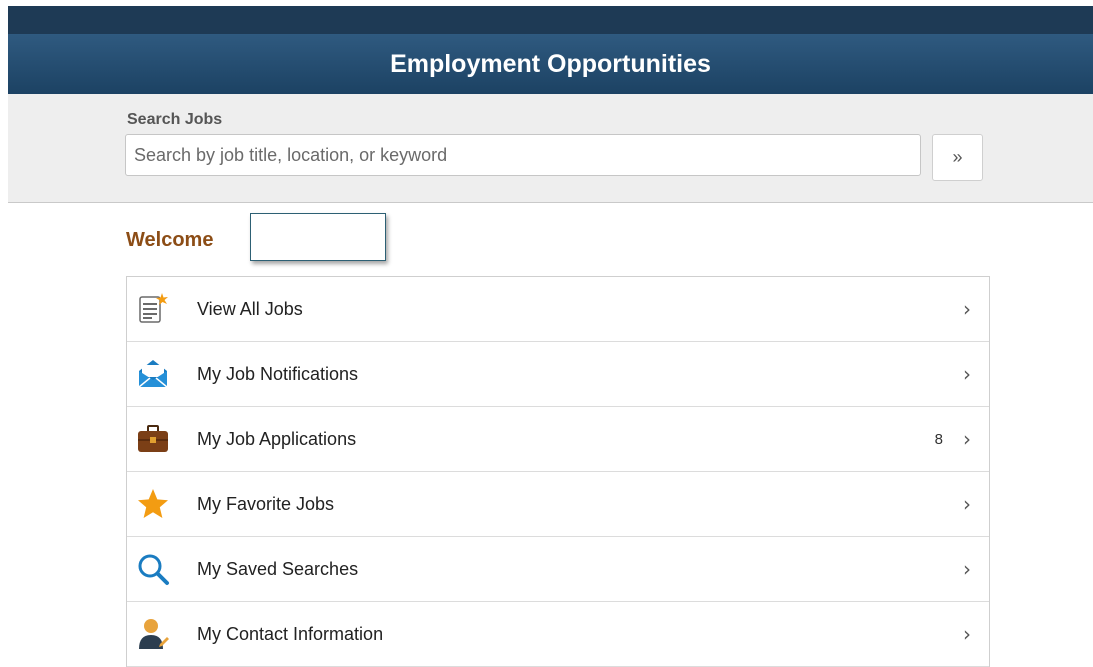 This screenshot has width=1093, height=667. I want to click on menu-item-view-all-jobs: View All Jobs ›, so click(558, 309).